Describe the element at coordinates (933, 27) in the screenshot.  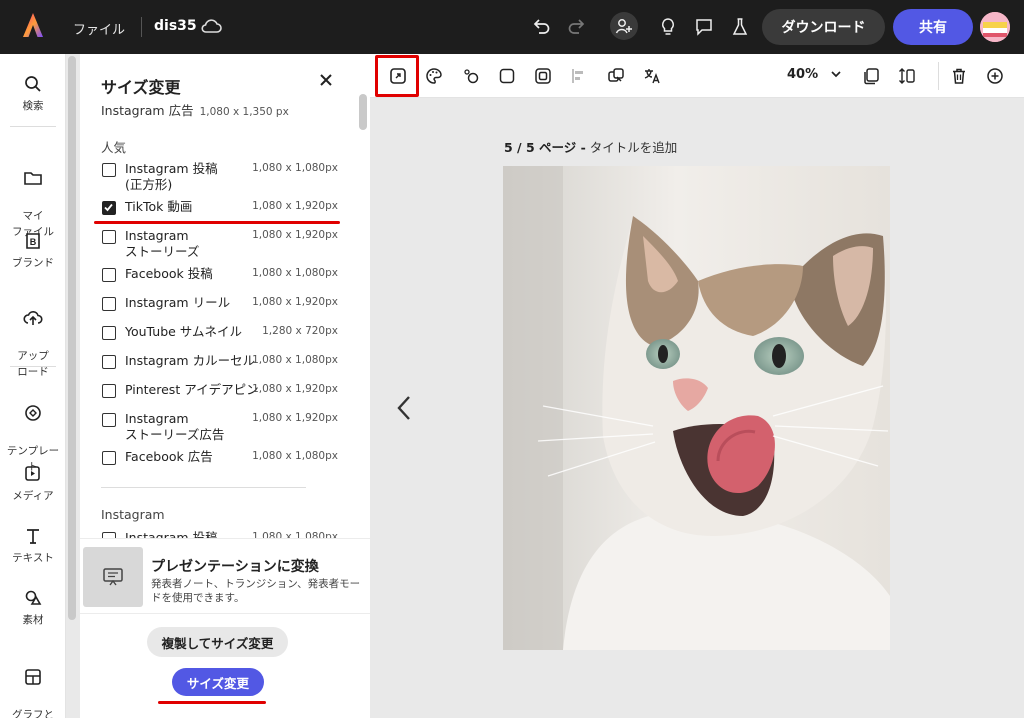
I see `share-button: 共有` at that location.